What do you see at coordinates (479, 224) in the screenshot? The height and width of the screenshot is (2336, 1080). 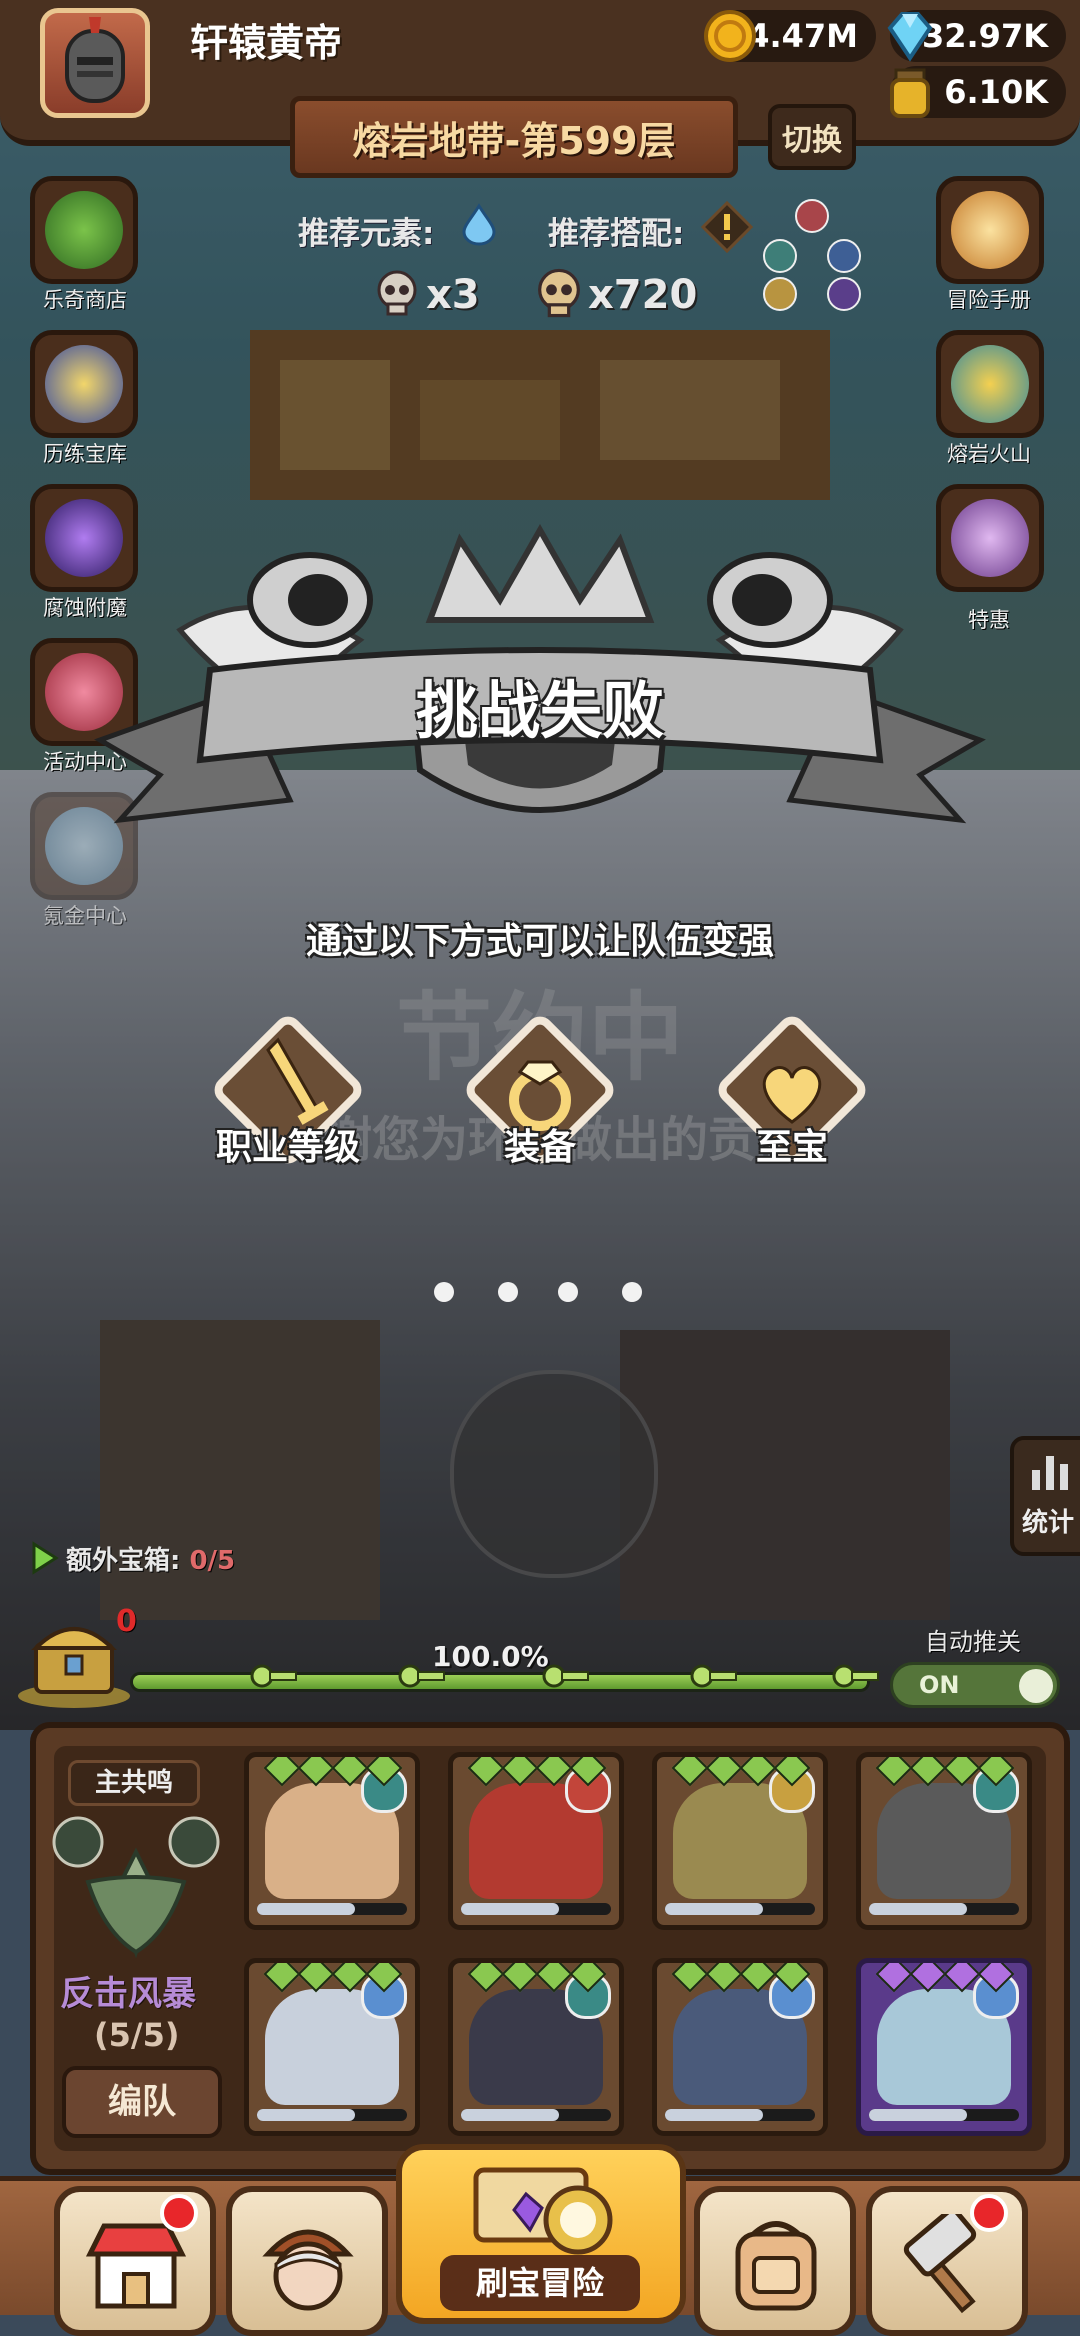 I see `water-drop-icon` at bounding box center [479, 224].